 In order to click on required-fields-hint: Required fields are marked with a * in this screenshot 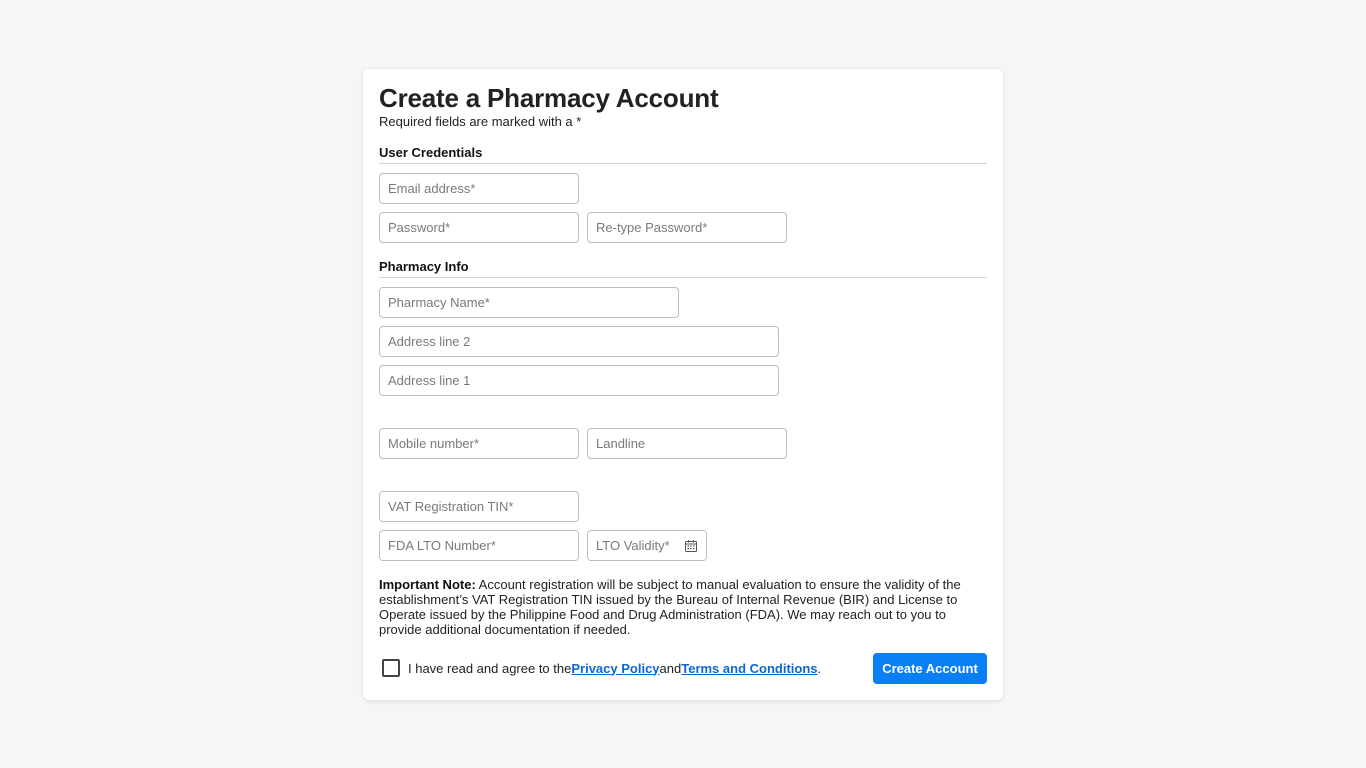, I will do `click(480, 121)`.